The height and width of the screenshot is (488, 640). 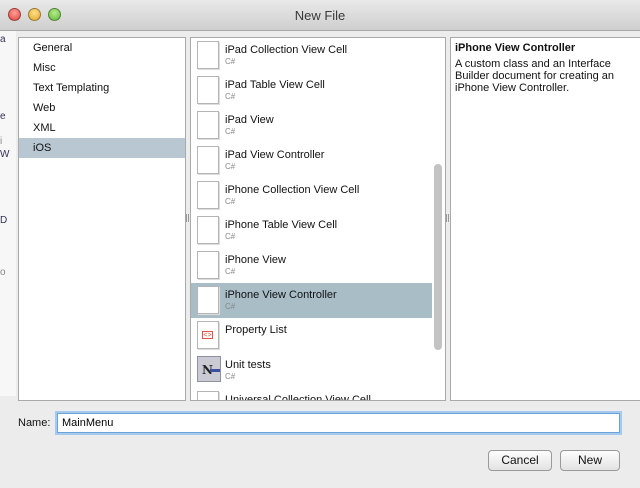 What do you see at coordinates (102, 68) in the screenshot?
I see `category-item: Misc` at bounding box center [102, 68].